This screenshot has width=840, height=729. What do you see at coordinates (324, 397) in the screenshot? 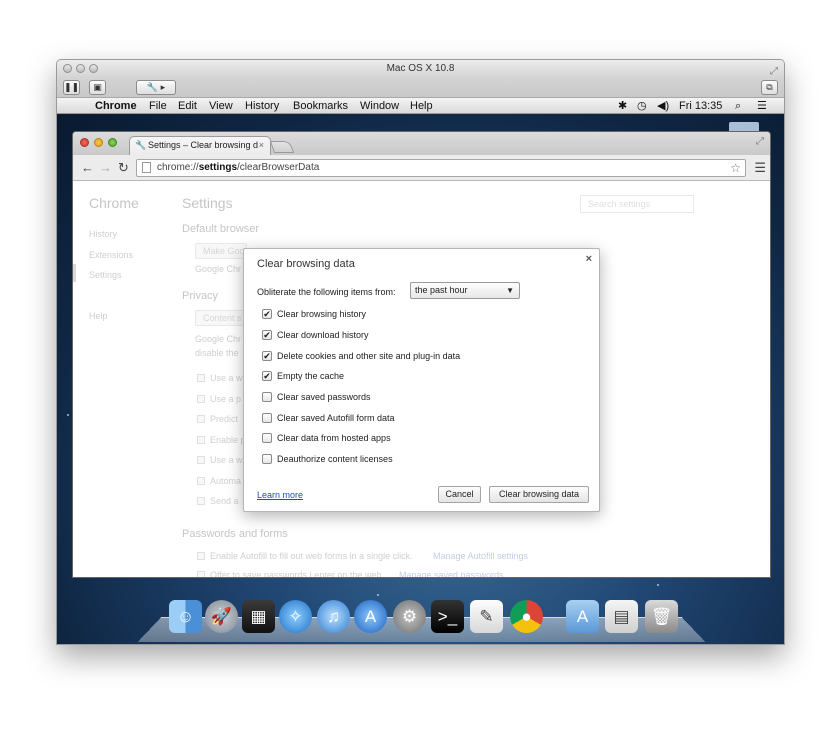
I see `option-label: Clear saved passwords` at bounding box center [324, 397].